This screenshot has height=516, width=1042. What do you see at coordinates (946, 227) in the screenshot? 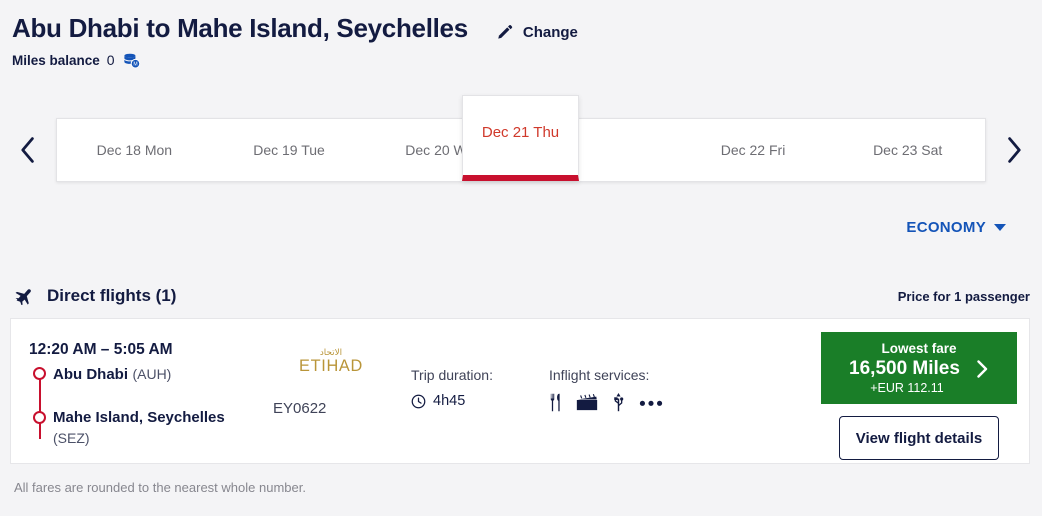
I see `cabin-class-label: ECONOMY` at bounding box center [946, 227].